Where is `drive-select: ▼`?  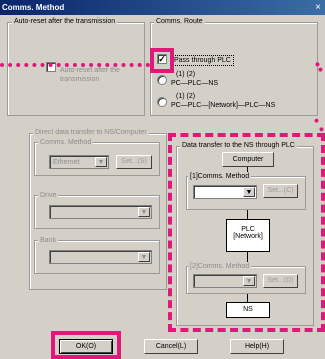
drive-select: ▼ is located at coordinates (100, 212).